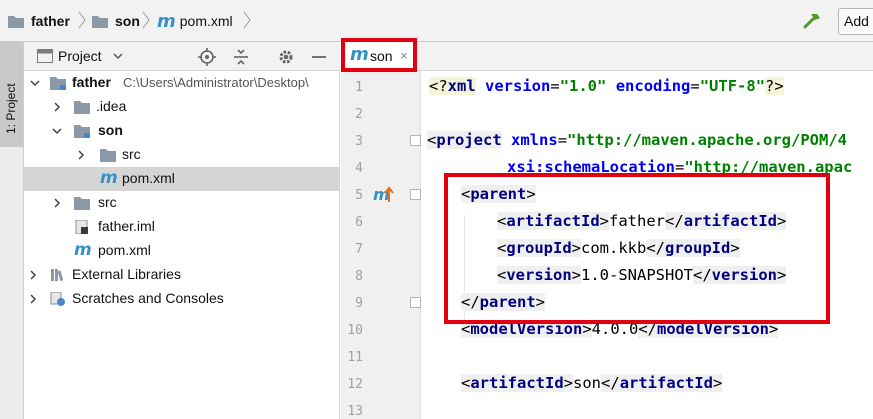 The height and width of the screenshot is (419, 873). Describe the element at coordinates (181, 275) in the screenshot. I see `tree-item-external-libraries: External Libraries` at that location.